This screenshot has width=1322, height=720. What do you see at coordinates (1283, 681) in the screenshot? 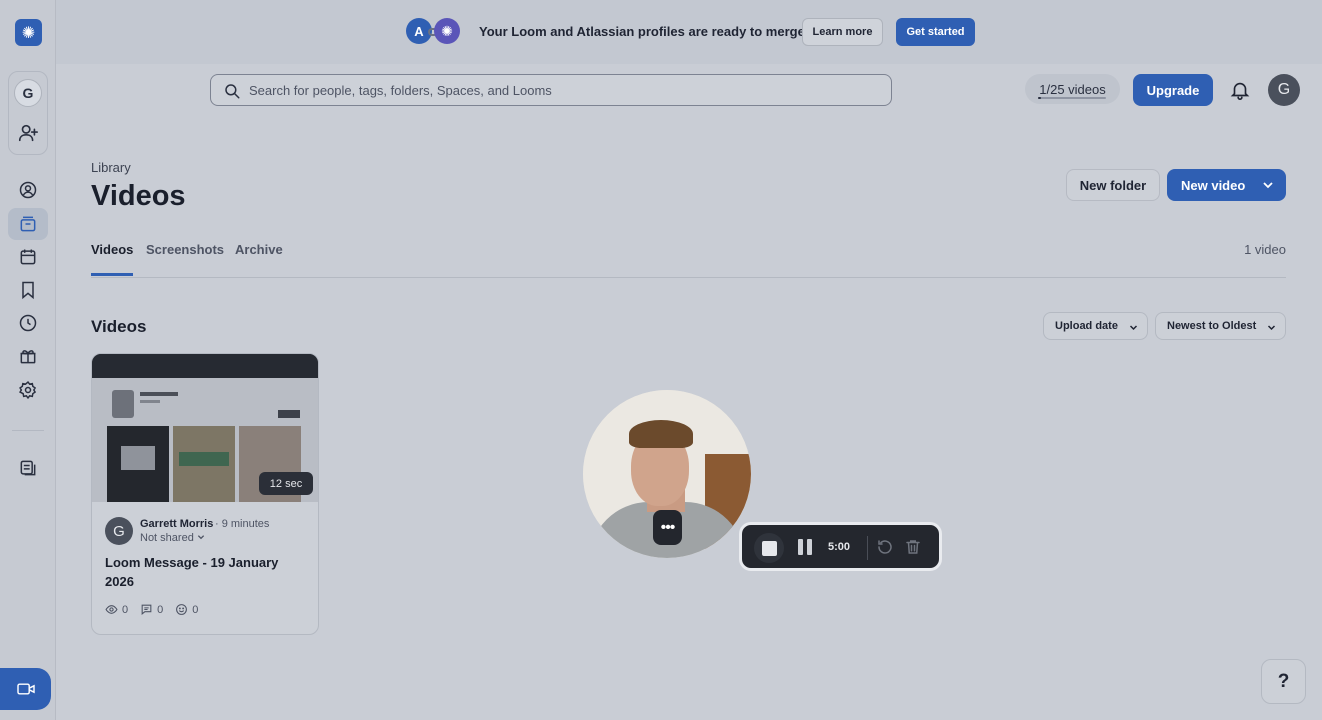
I see `help-button: ?` at bounding box center [1283, 681].